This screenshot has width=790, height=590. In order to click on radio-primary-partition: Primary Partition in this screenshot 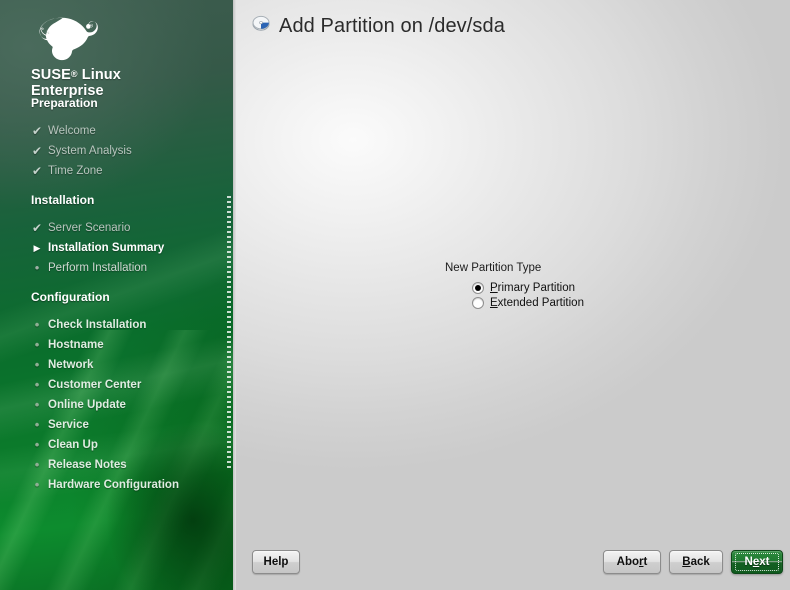, I will do `click(528, 287)`.